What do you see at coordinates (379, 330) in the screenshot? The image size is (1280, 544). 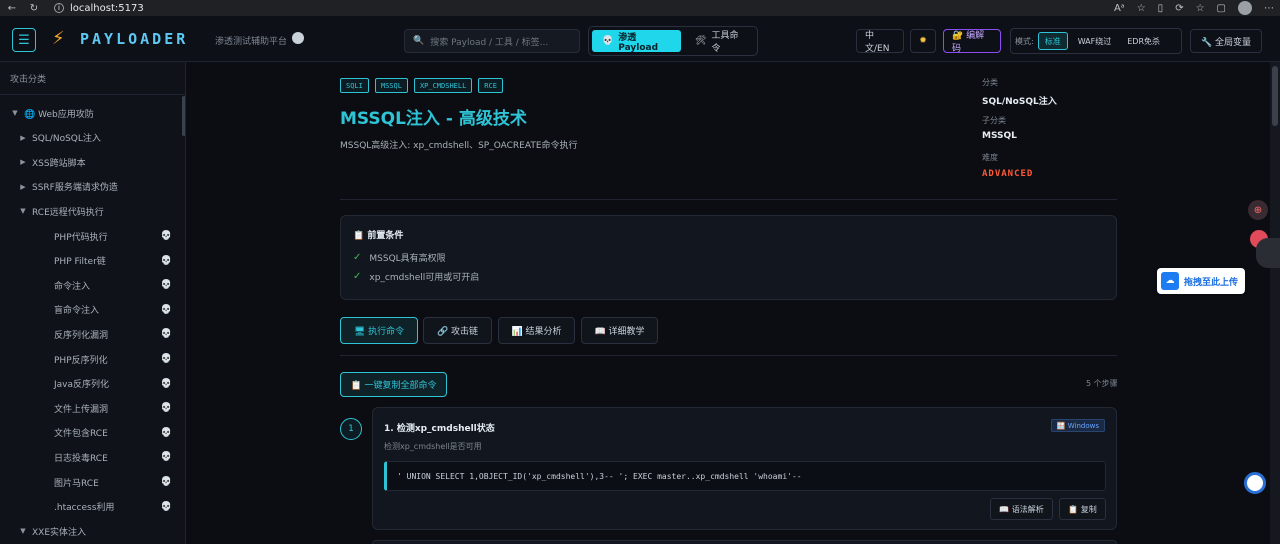 I see `tab-execute: 🖥 执行命令` at bounding box center [379, 330].